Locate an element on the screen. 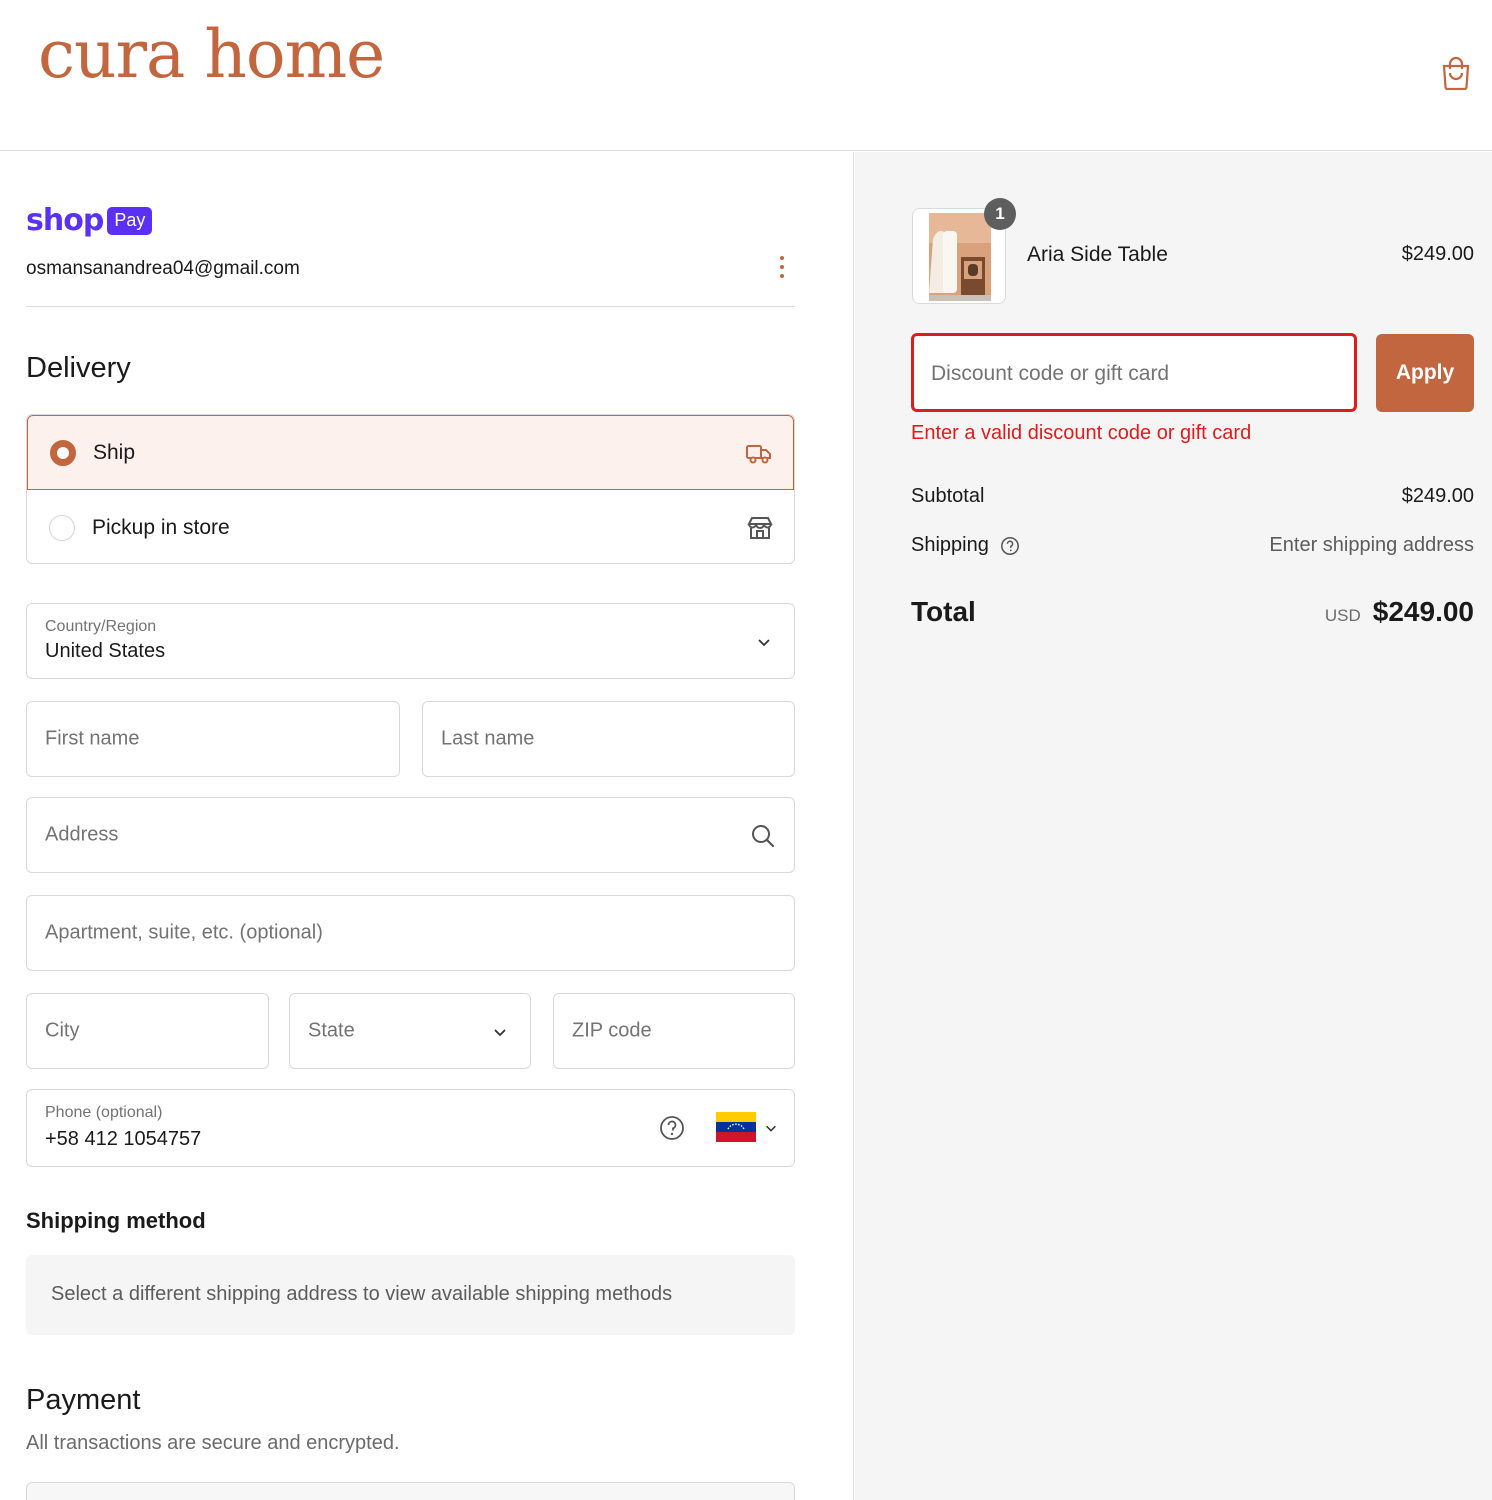  country-value: United States is located at coordinates (105, 651).